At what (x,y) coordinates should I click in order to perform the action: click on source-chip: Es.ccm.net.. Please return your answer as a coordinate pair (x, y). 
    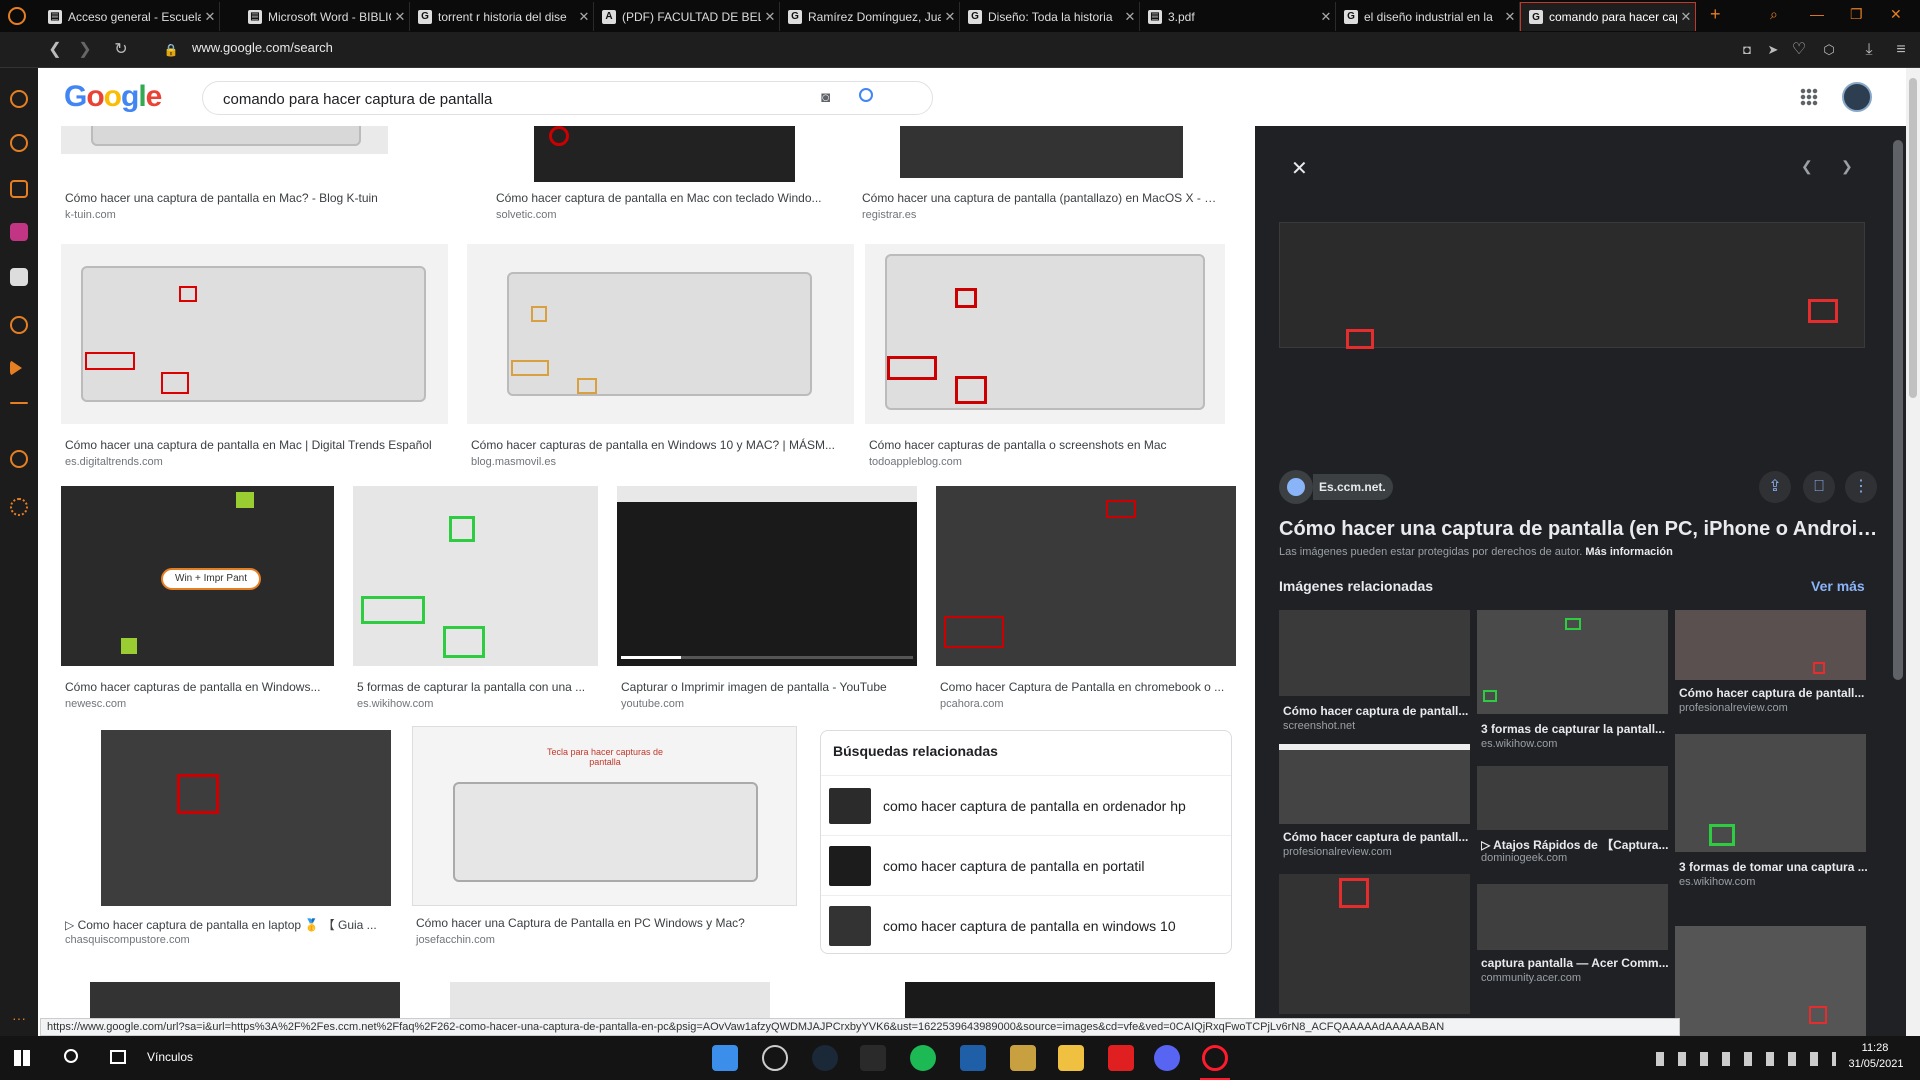
    Looking at the image, I should click on (1353, 487).